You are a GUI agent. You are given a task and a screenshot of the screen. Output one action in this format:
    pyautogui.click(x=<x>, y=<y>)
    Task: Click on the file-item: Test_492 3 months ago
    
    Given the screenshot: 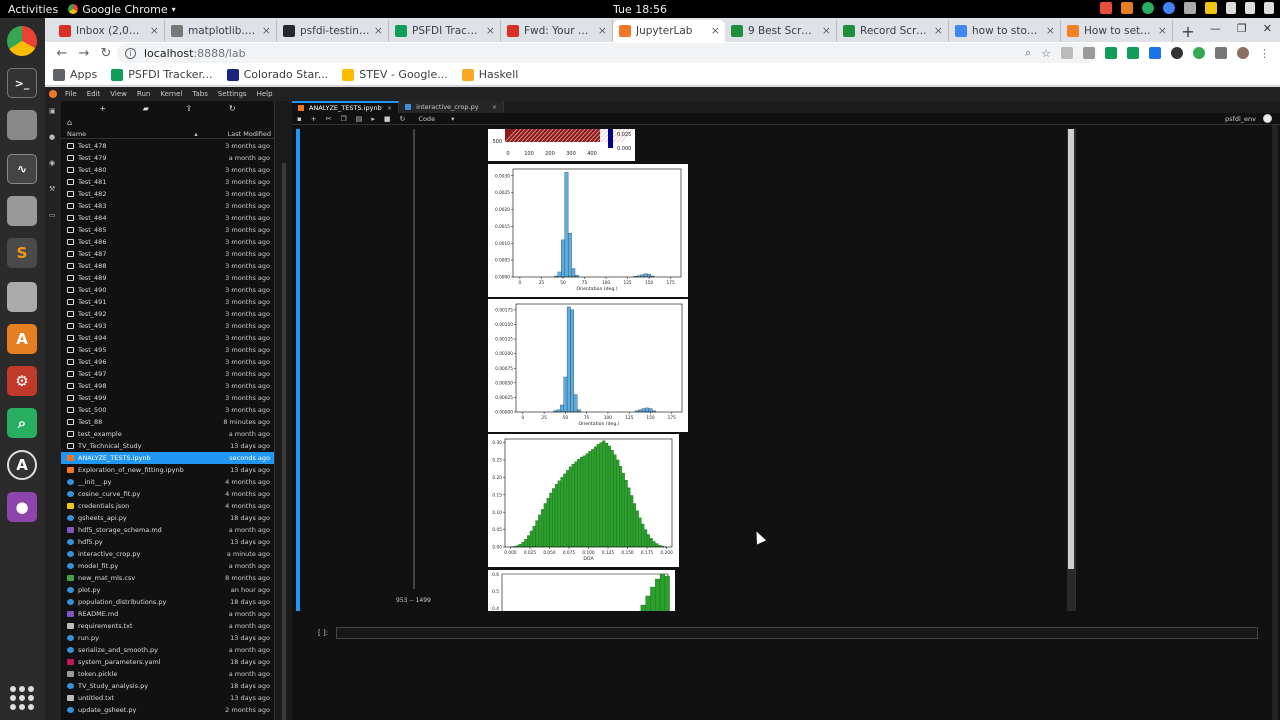 What is the action you would take?
    pyautogui.click(x=167, y=314)
    